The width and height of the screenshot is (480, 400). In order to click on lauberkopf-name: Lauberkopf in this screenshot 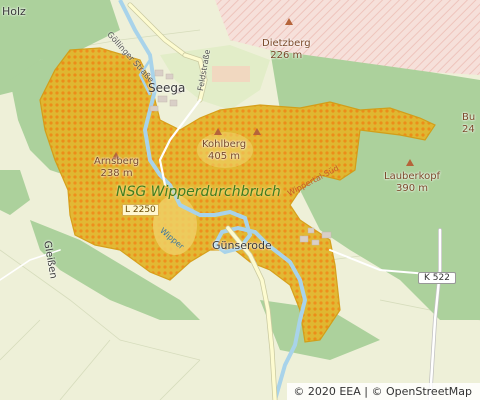, I will do `click(412, 176)`.